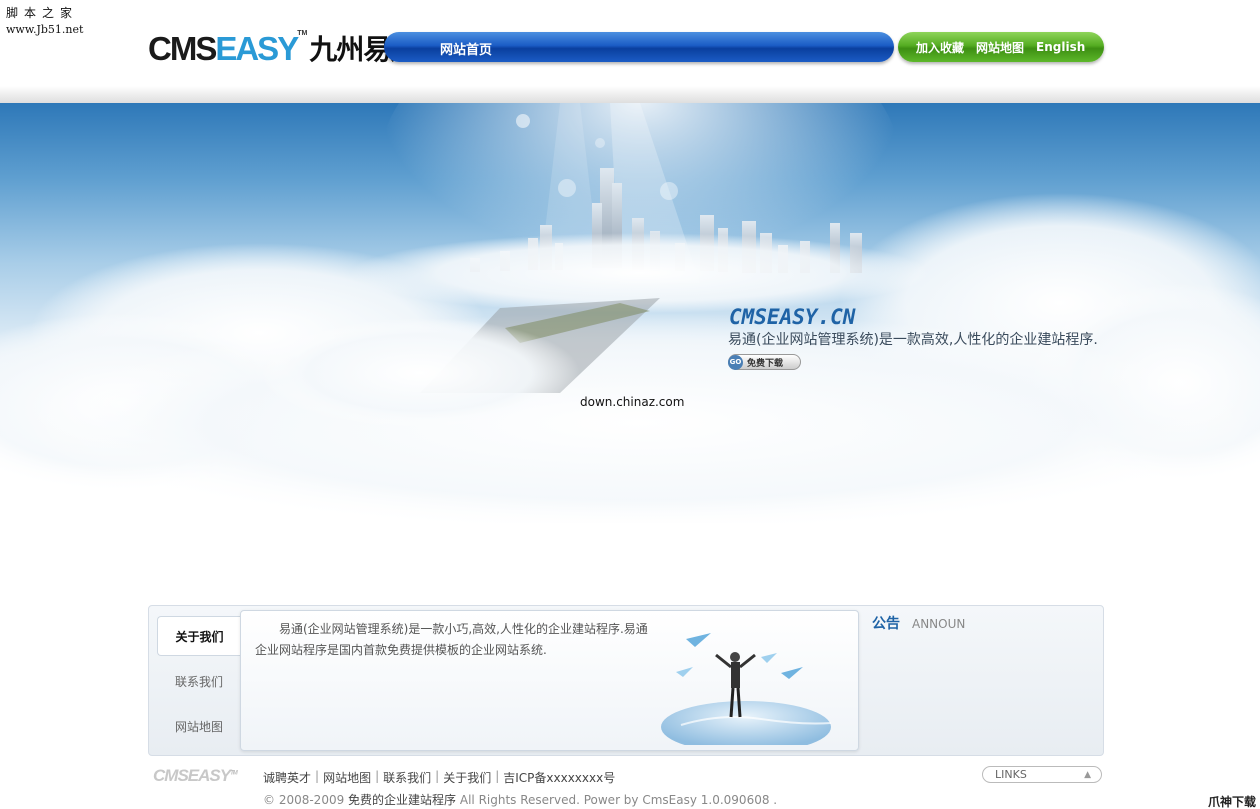 The image size is (1260, 809). What do you see at coordinates (466, 48) in the screenshot?
I see `nav-home-link: 网站首页` at bounding box center [466, 48].